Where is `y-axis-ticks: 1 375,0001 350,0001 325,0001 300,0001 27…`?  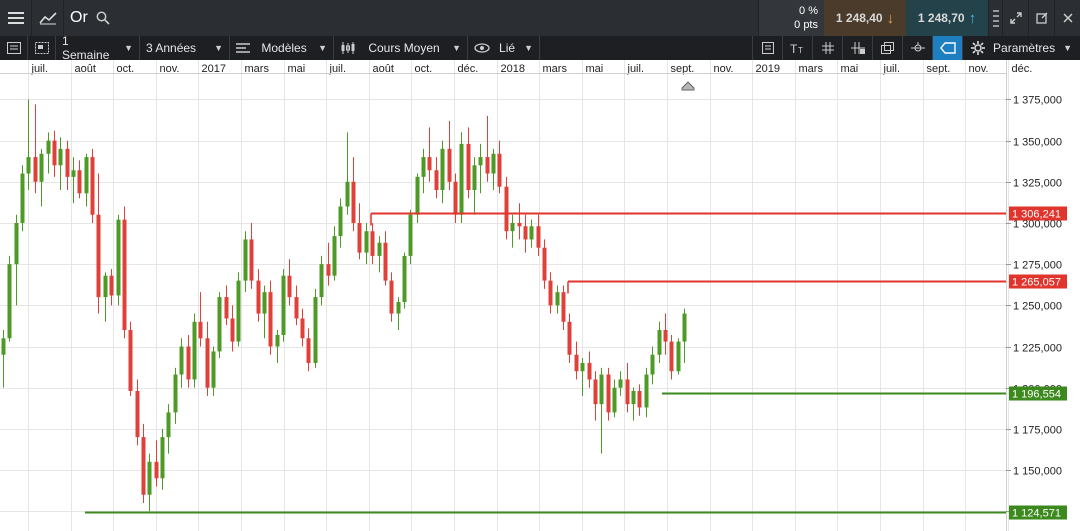
y-axis-ticks: 1 375,0001 350,0001 325,0001 300,0001 27… is located at coordinates (1034, 307).